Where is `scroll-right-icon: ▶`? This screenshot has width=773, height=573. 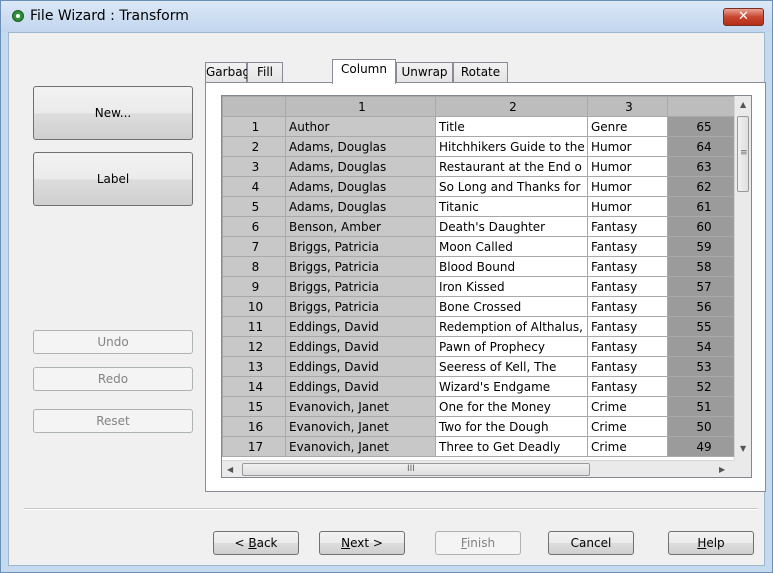
scroll-right-icon: ▶ is located at coordinates (722, 469).